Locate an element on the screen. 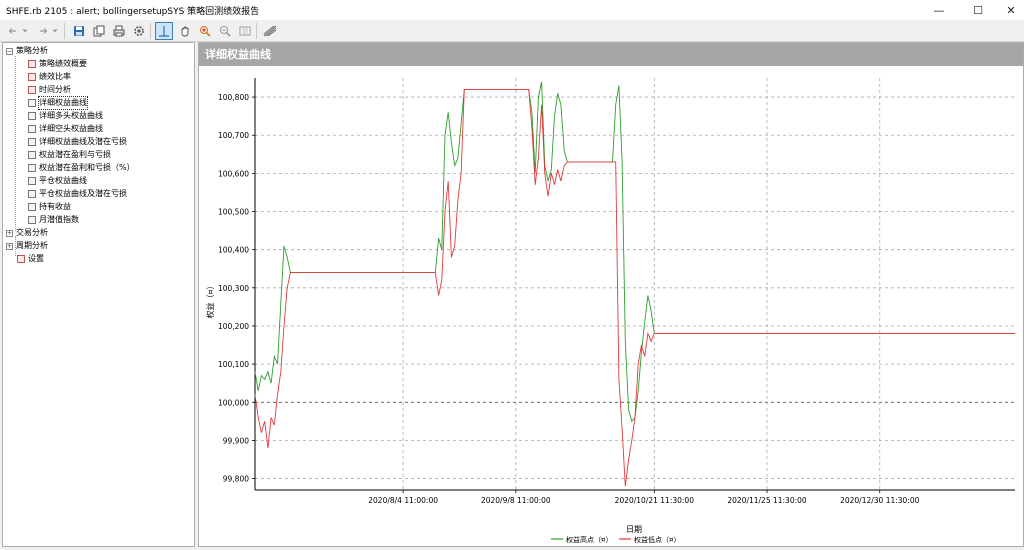  tree-item-label: 平仓权益曲线及潜在亏损 is located at coordinates (83, 193).